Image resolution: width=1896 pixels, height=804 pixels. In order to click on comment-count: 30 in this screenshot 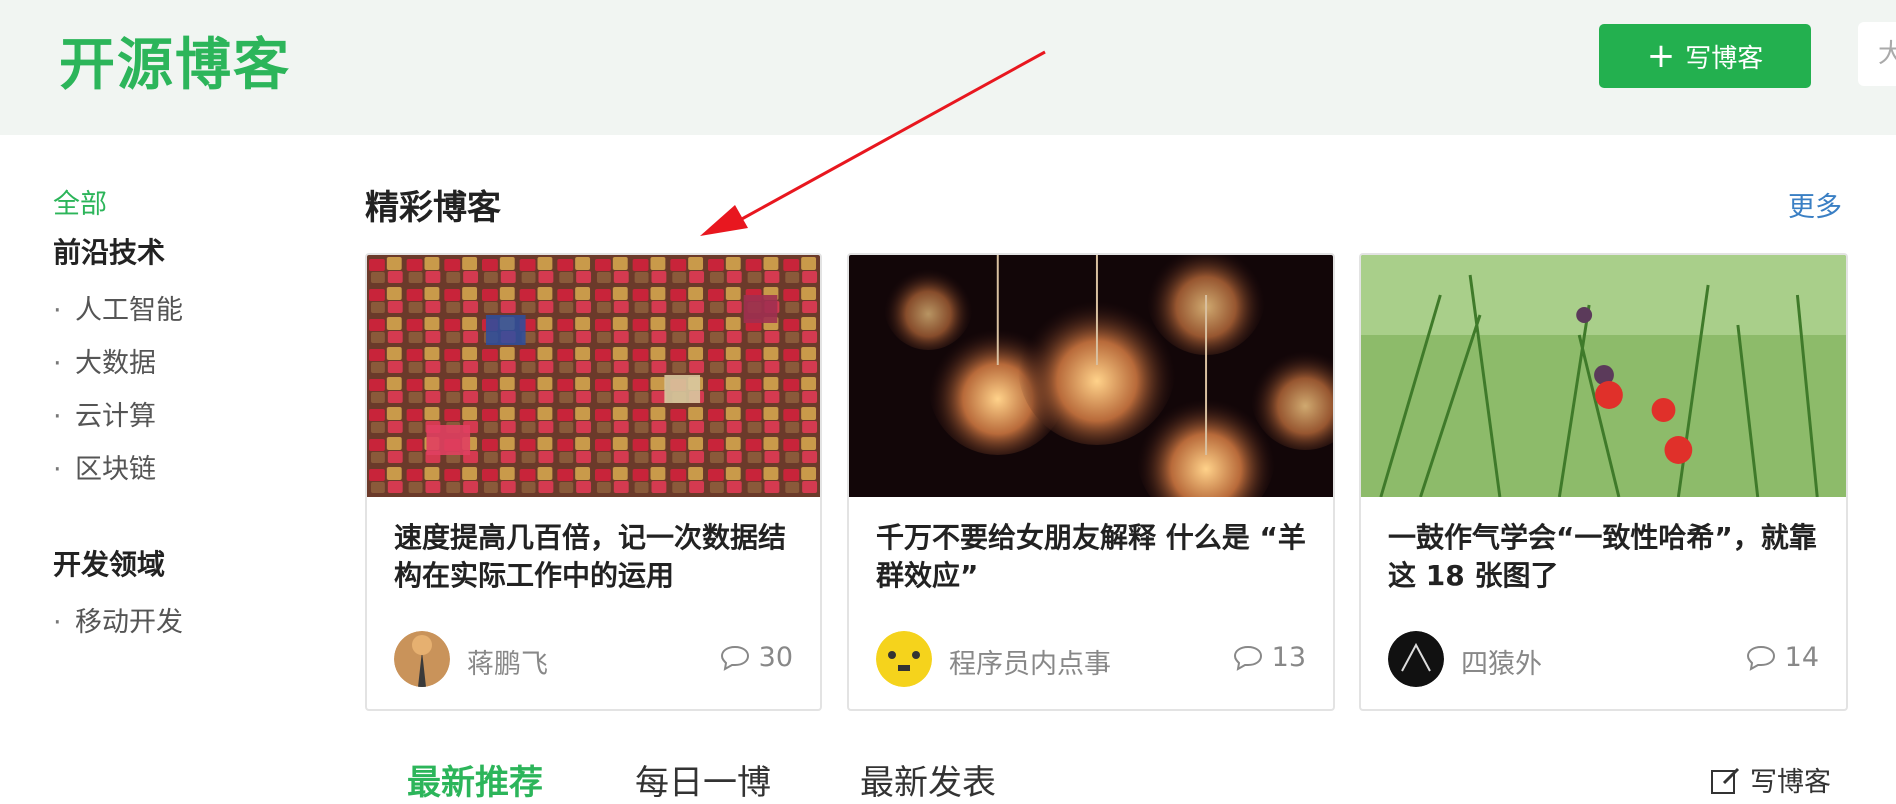, I will do `click(756, 657)`.